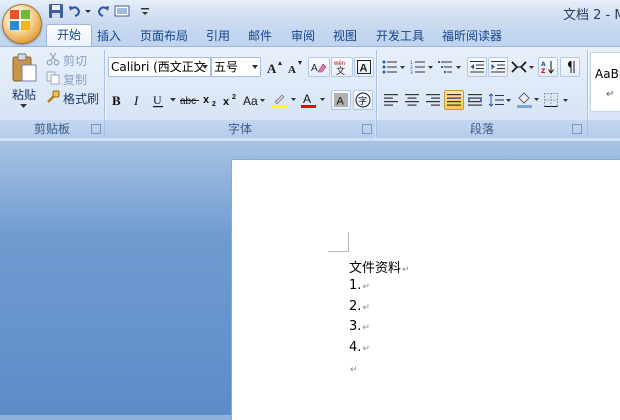  Describe the element at coordinates (275, 67) in the screenshot. I see `grow-font-button: A` at that location.